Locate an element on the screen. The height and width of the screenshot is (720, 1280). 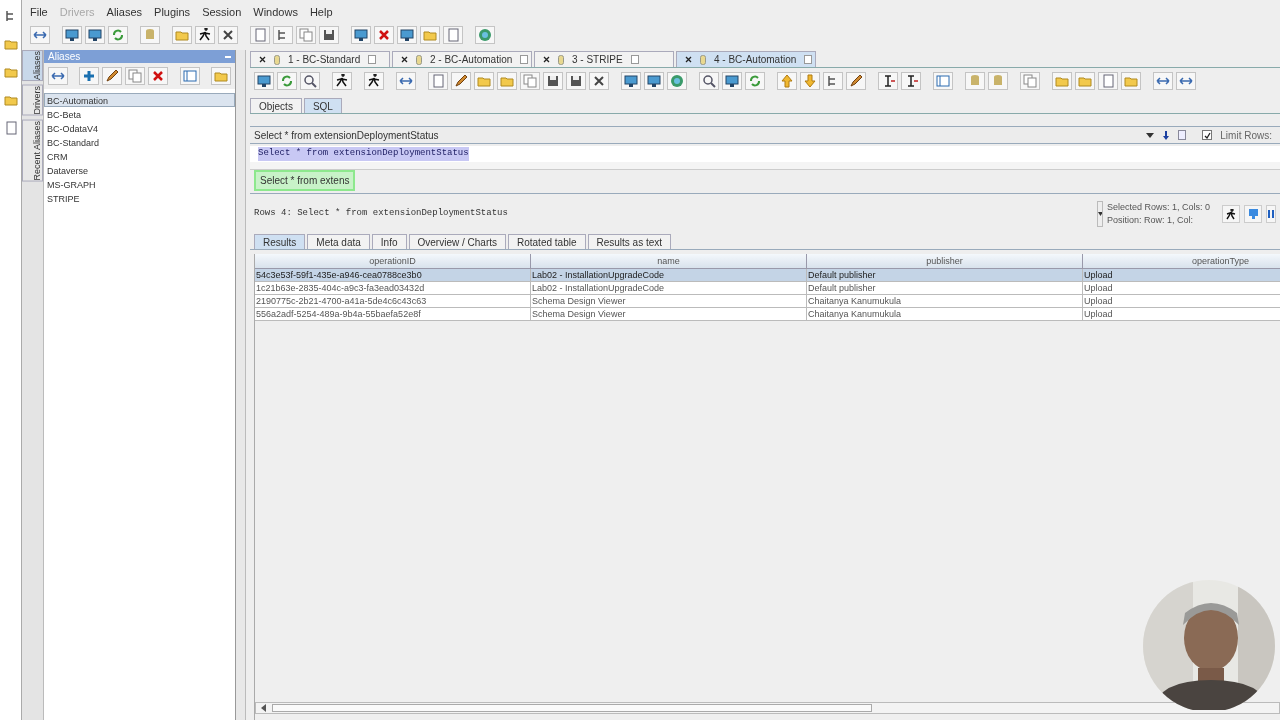
horizontal-scrollbar is located at coordinates (767, 708).